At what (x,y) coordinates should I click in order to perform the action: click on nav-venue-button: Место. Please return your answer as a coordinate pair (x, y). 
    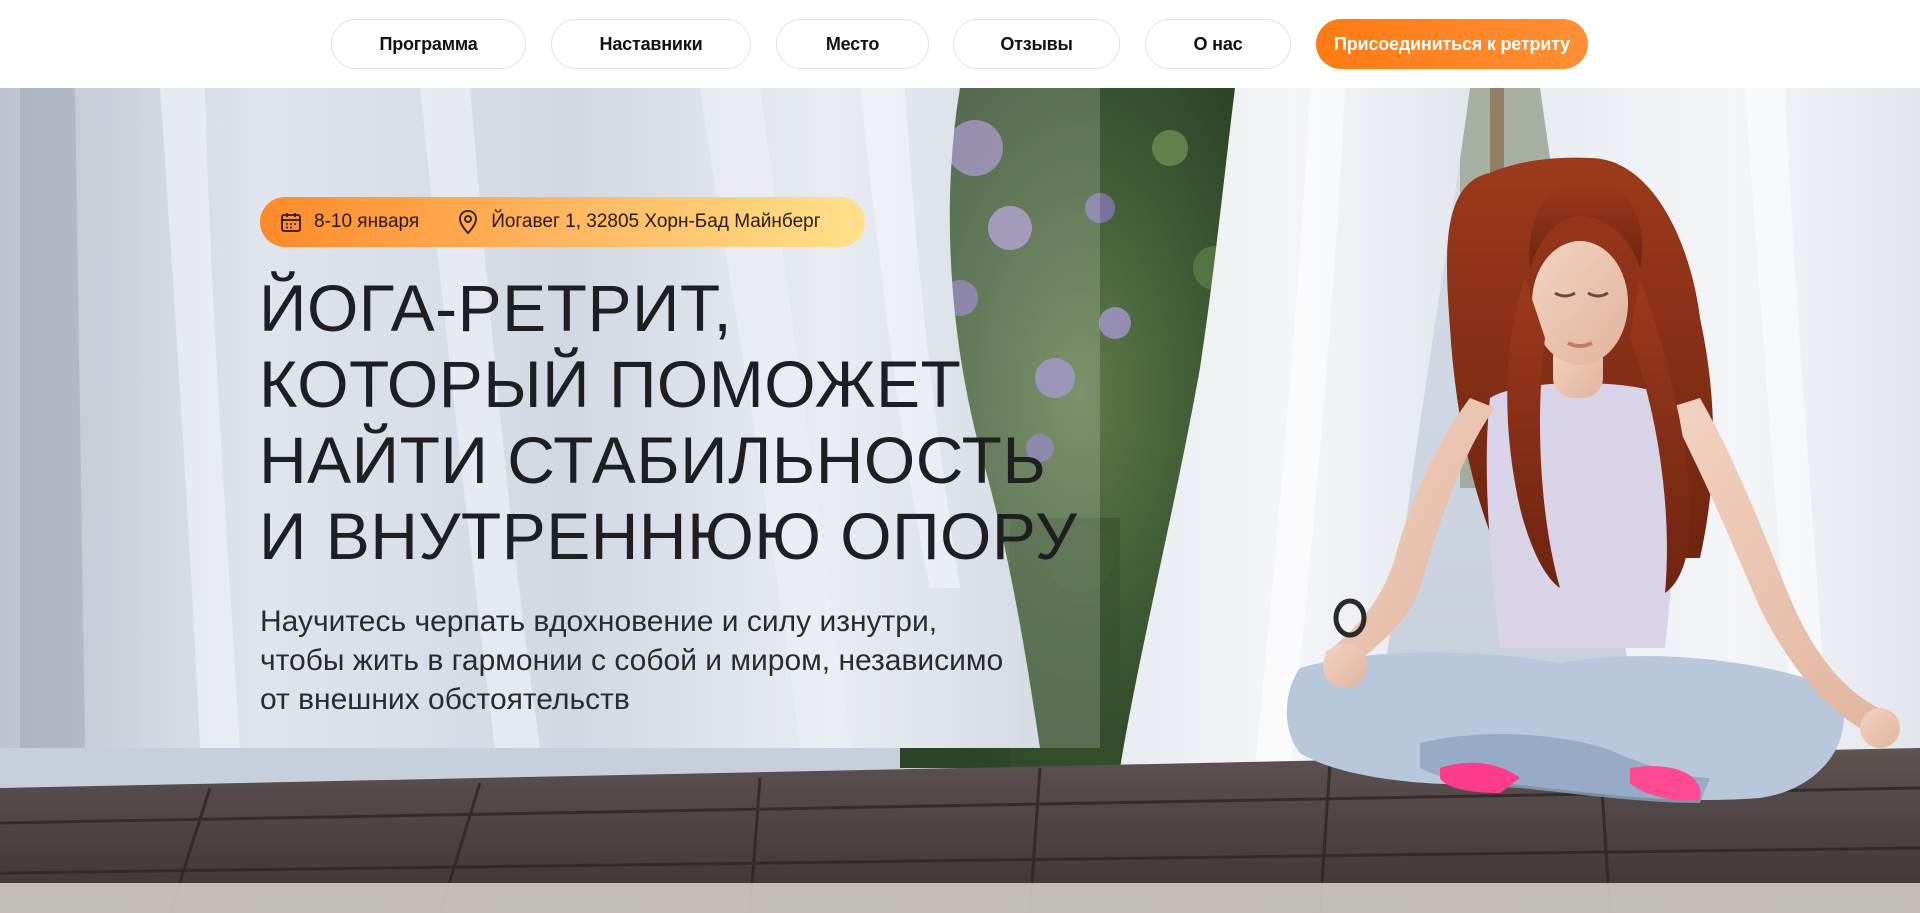
    Looking at the image, I should click on (852, 44).